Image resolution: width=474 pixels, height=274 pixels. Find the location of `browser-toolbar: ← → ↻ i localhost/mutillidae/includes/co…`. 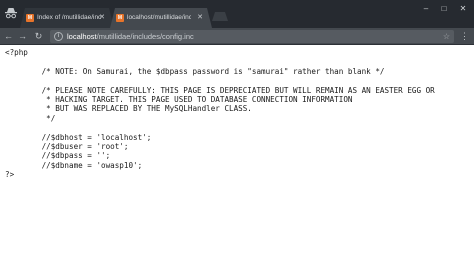

browser-toolbar: ← → ↻ i localhost/mutillidae/includes/co… is located at coordinates (237, 36).